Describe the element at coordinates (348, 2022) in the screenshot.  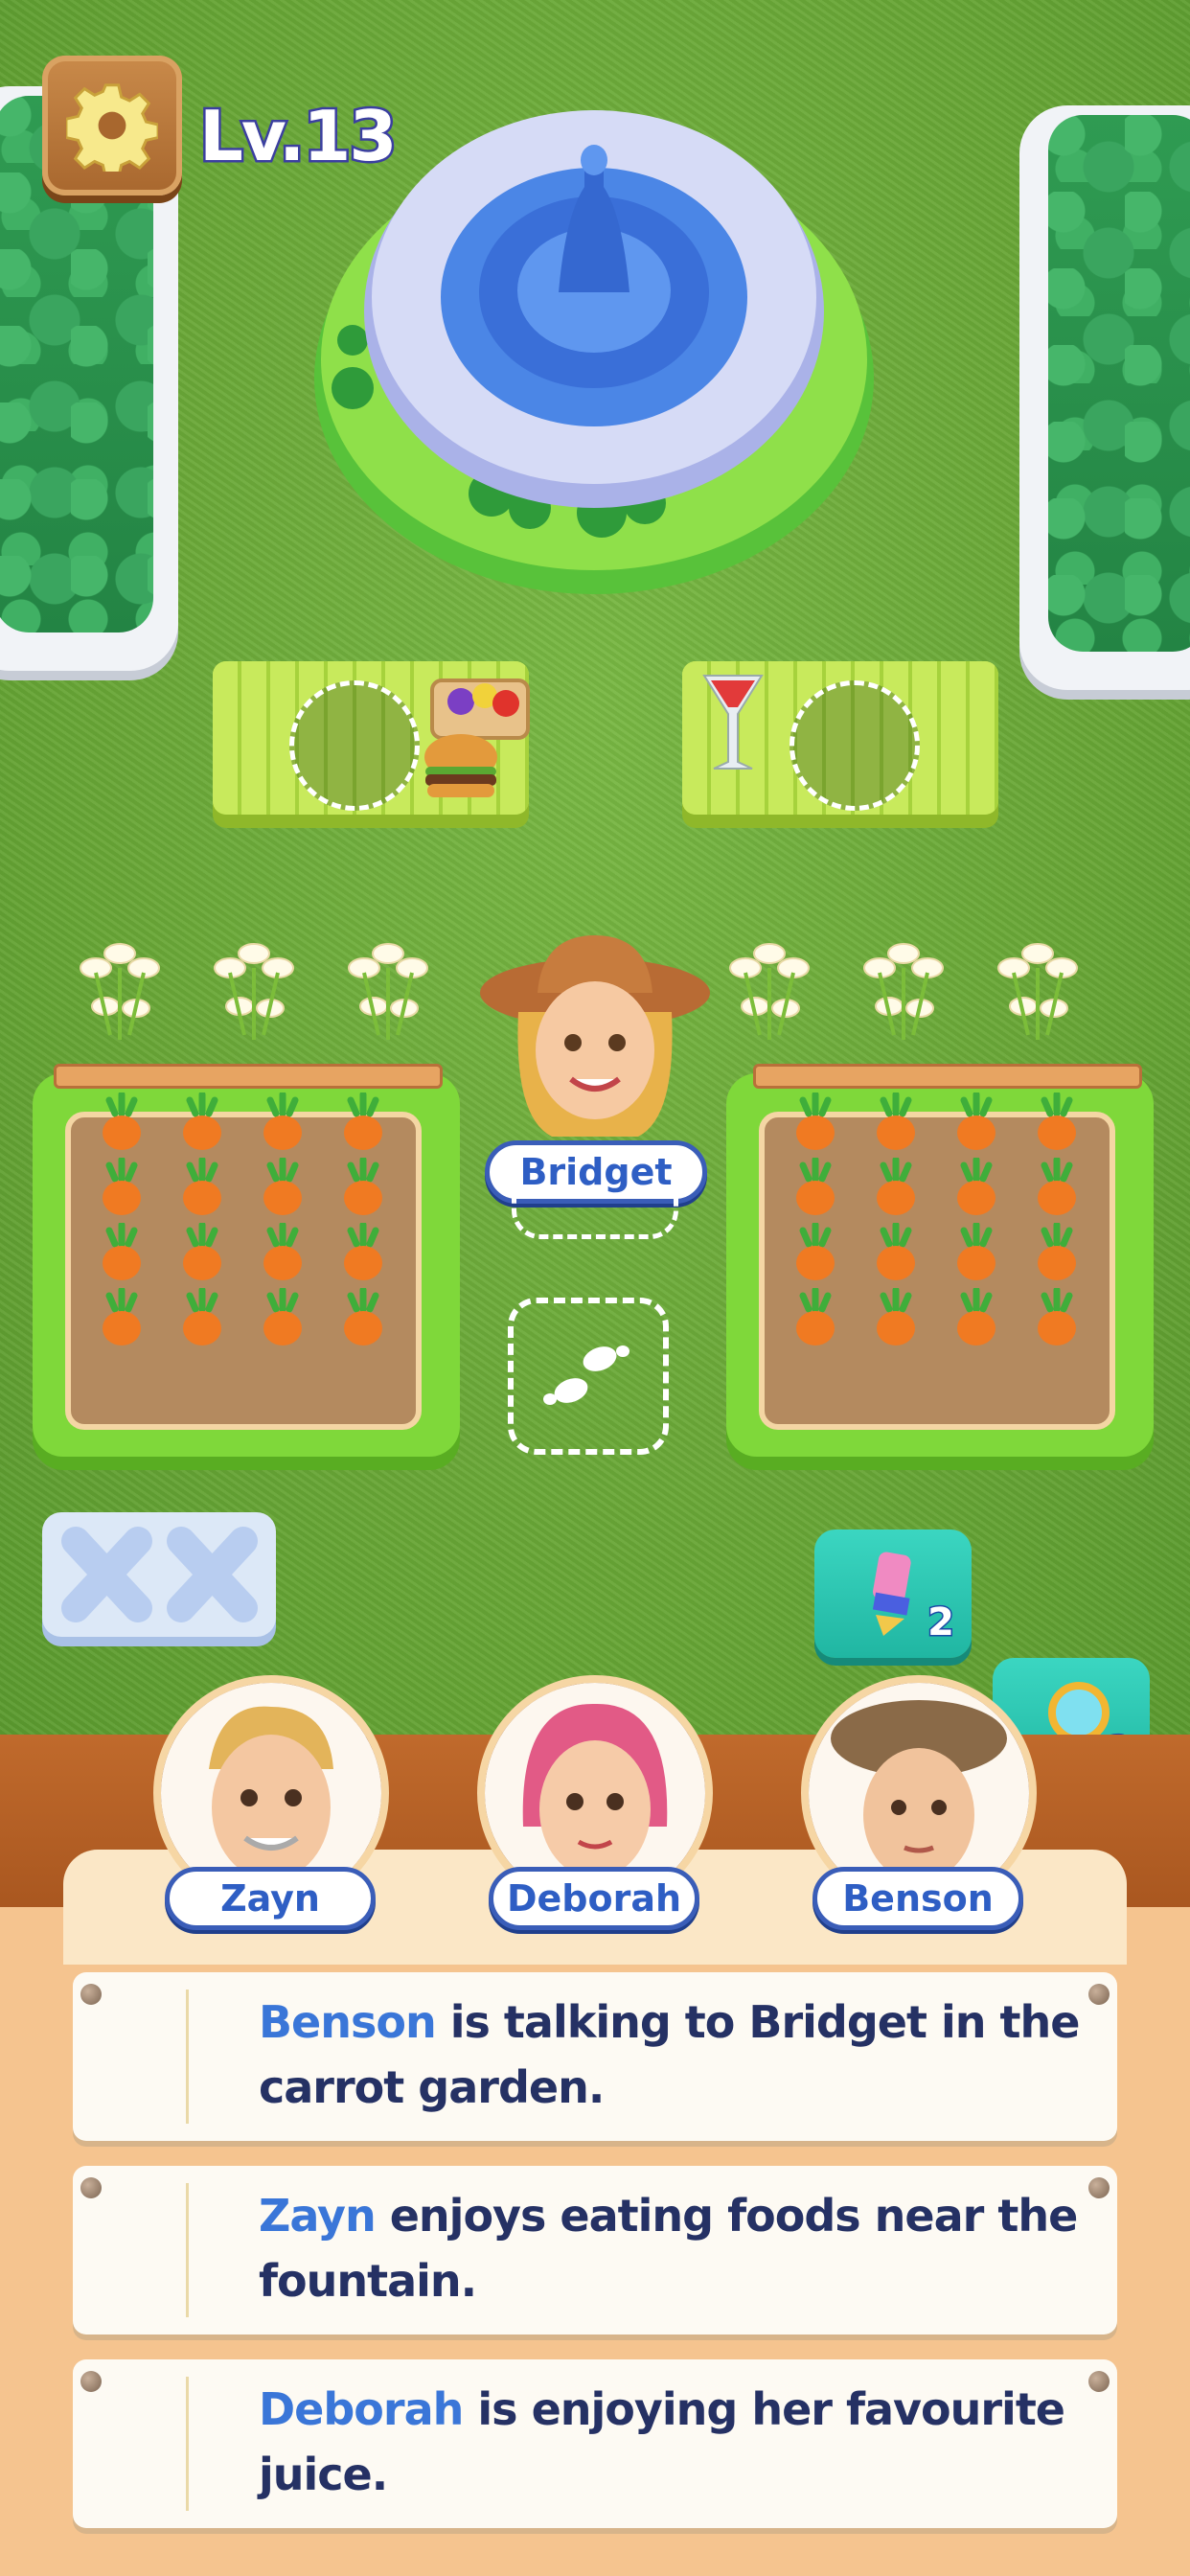
I see `clue-subject: Benson` at that location.